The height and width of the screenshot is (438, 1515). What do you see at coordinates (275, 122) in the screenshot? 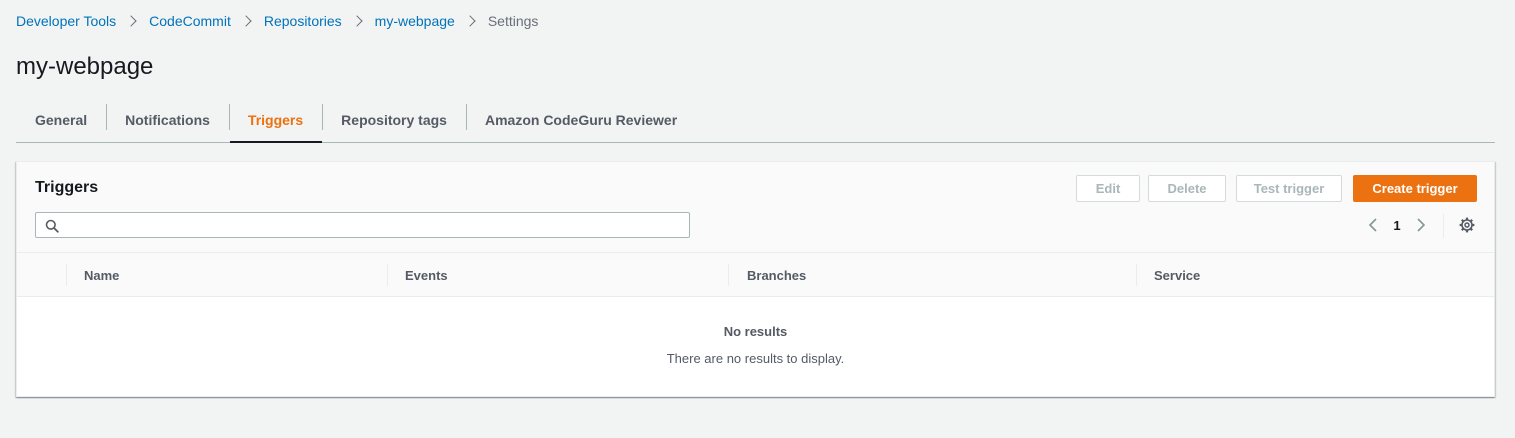
I see `tab-triggers: Triggers` at bounding box center [275, 122].